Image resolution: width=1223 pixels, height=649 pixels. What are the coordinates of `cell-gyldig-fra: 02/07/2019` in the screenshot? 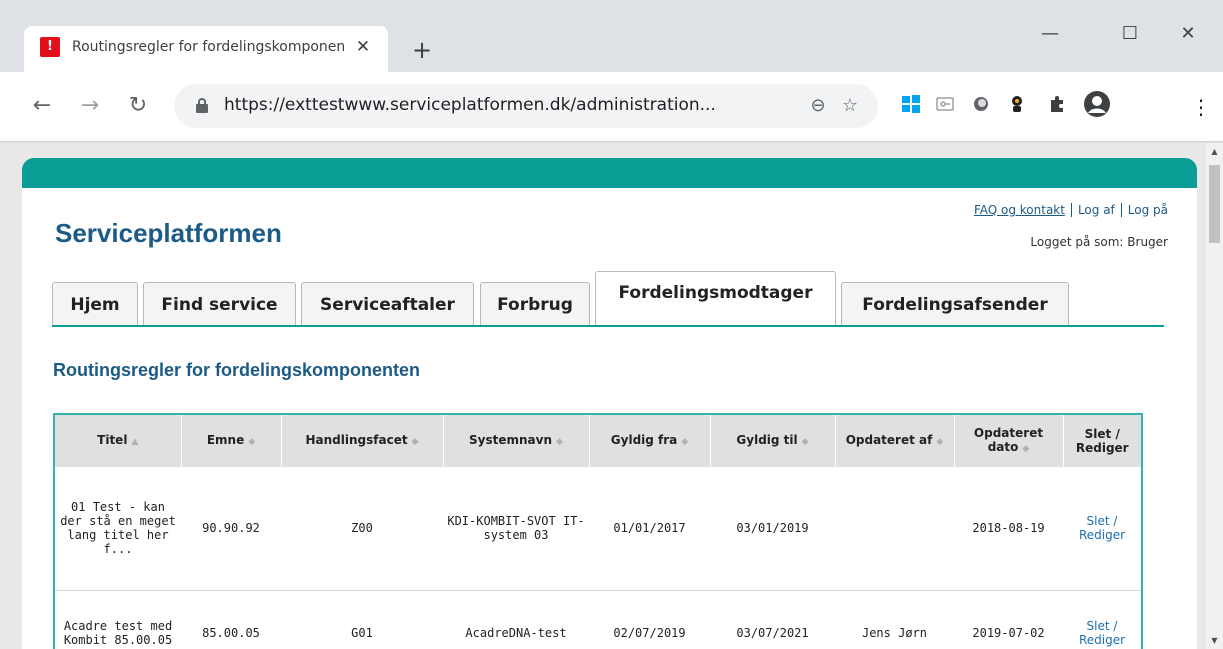 It's located at (649, 619).